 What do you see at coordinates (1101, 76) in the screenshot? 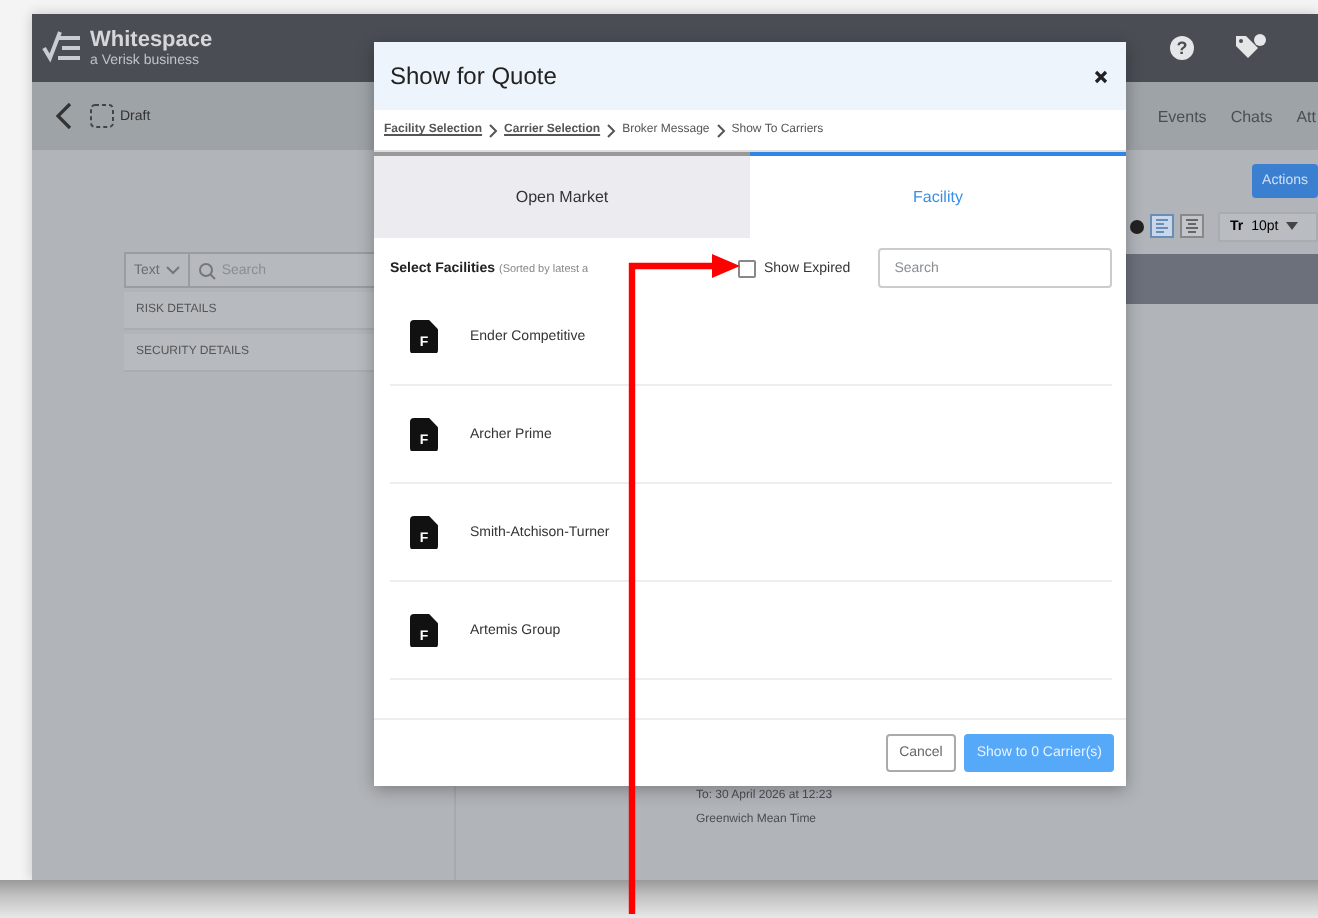
I see `close-icon` at bounding box center [1101, 76].